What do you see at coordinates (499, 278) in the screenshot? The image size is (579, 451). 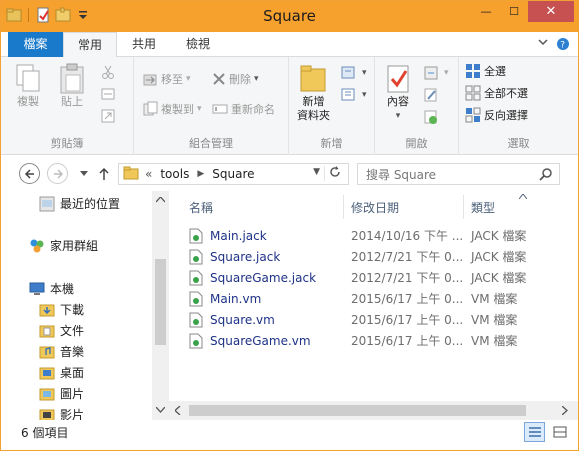 I see `file-type: JACK 檔案` at bounding box center [499, 278].